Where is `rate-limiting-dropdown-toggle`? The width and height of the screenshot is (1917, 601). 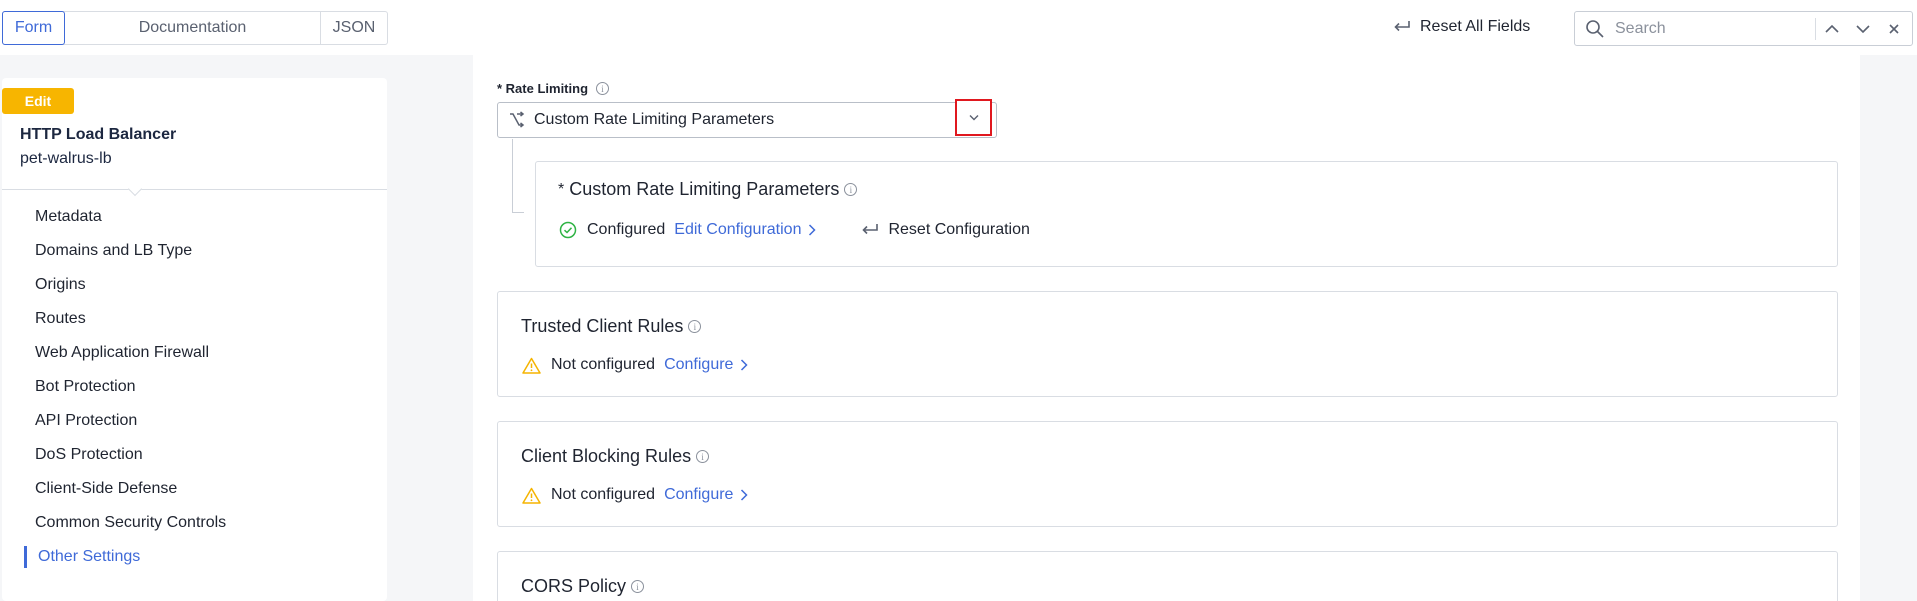
rate-limiting-dropdown-toggle is located at coordinates (973, 117).